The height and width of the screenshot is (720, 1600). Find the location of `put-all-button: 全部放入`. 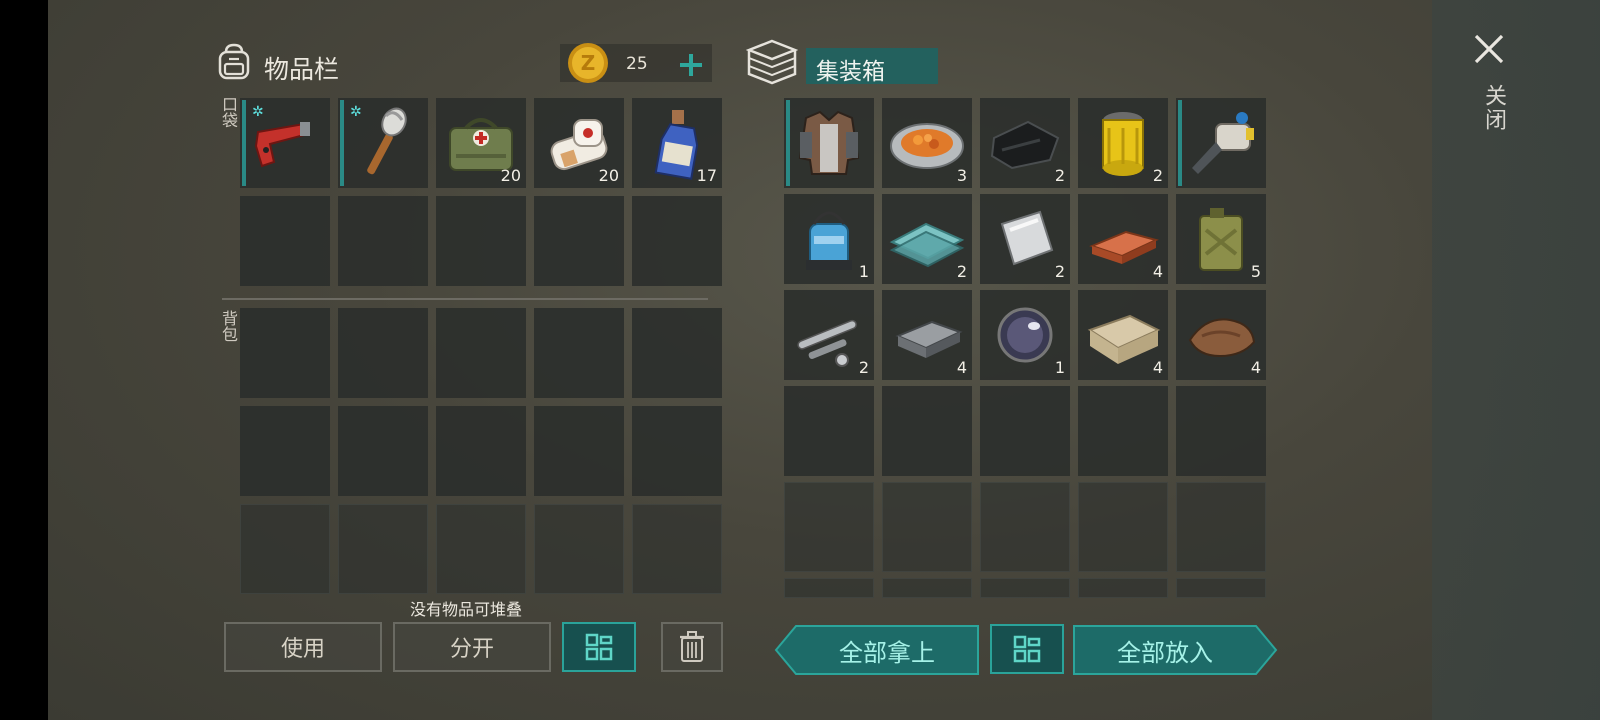

put-all-button: 全部放入 is located at coordinates (1165, 650).